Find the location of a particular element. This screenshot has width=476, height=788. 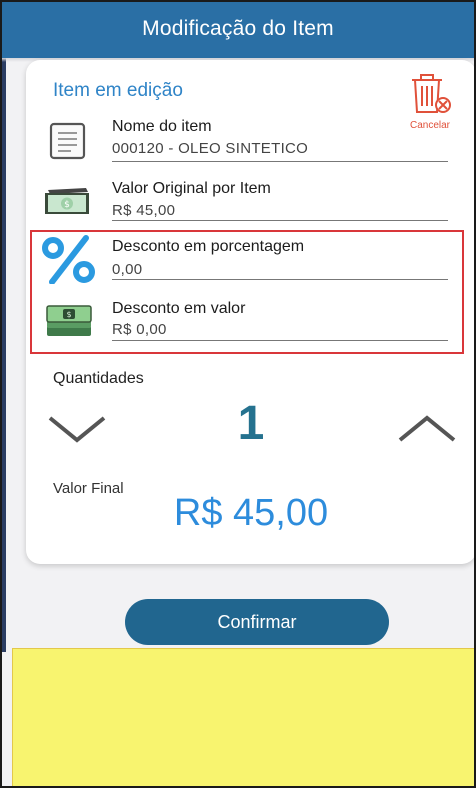

confirm-button: Confirmar is located at coordinates (257, 622).